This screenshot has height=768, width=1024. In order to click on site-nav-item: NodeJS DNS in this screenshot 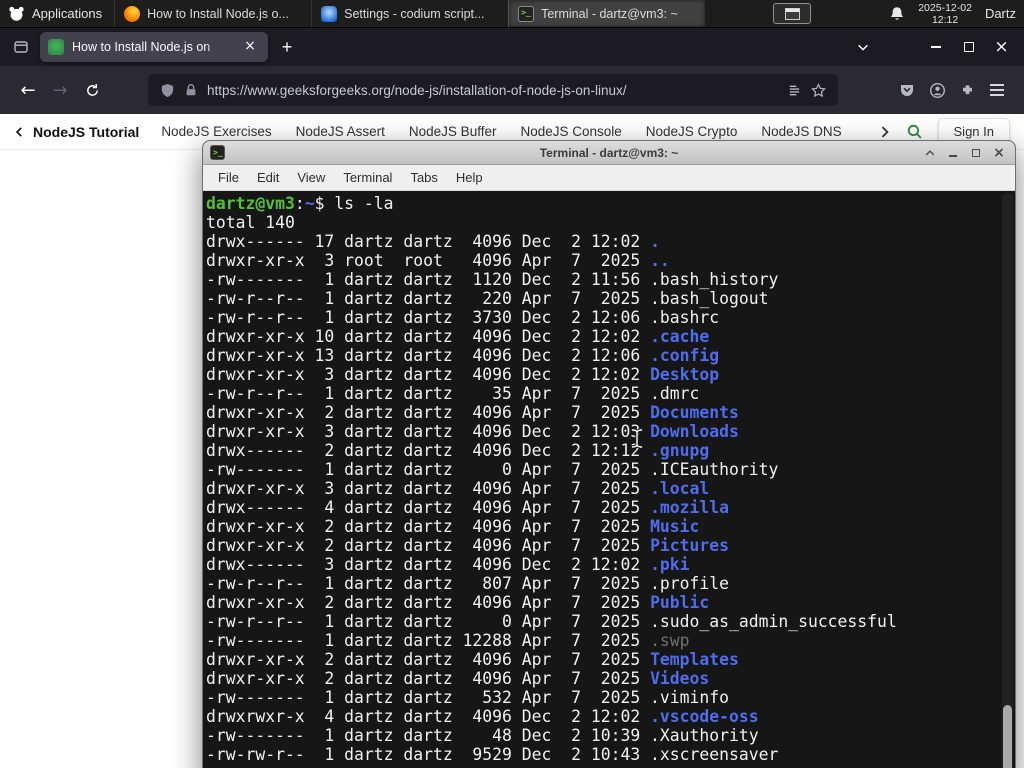, I will do `click(801, 131)`.